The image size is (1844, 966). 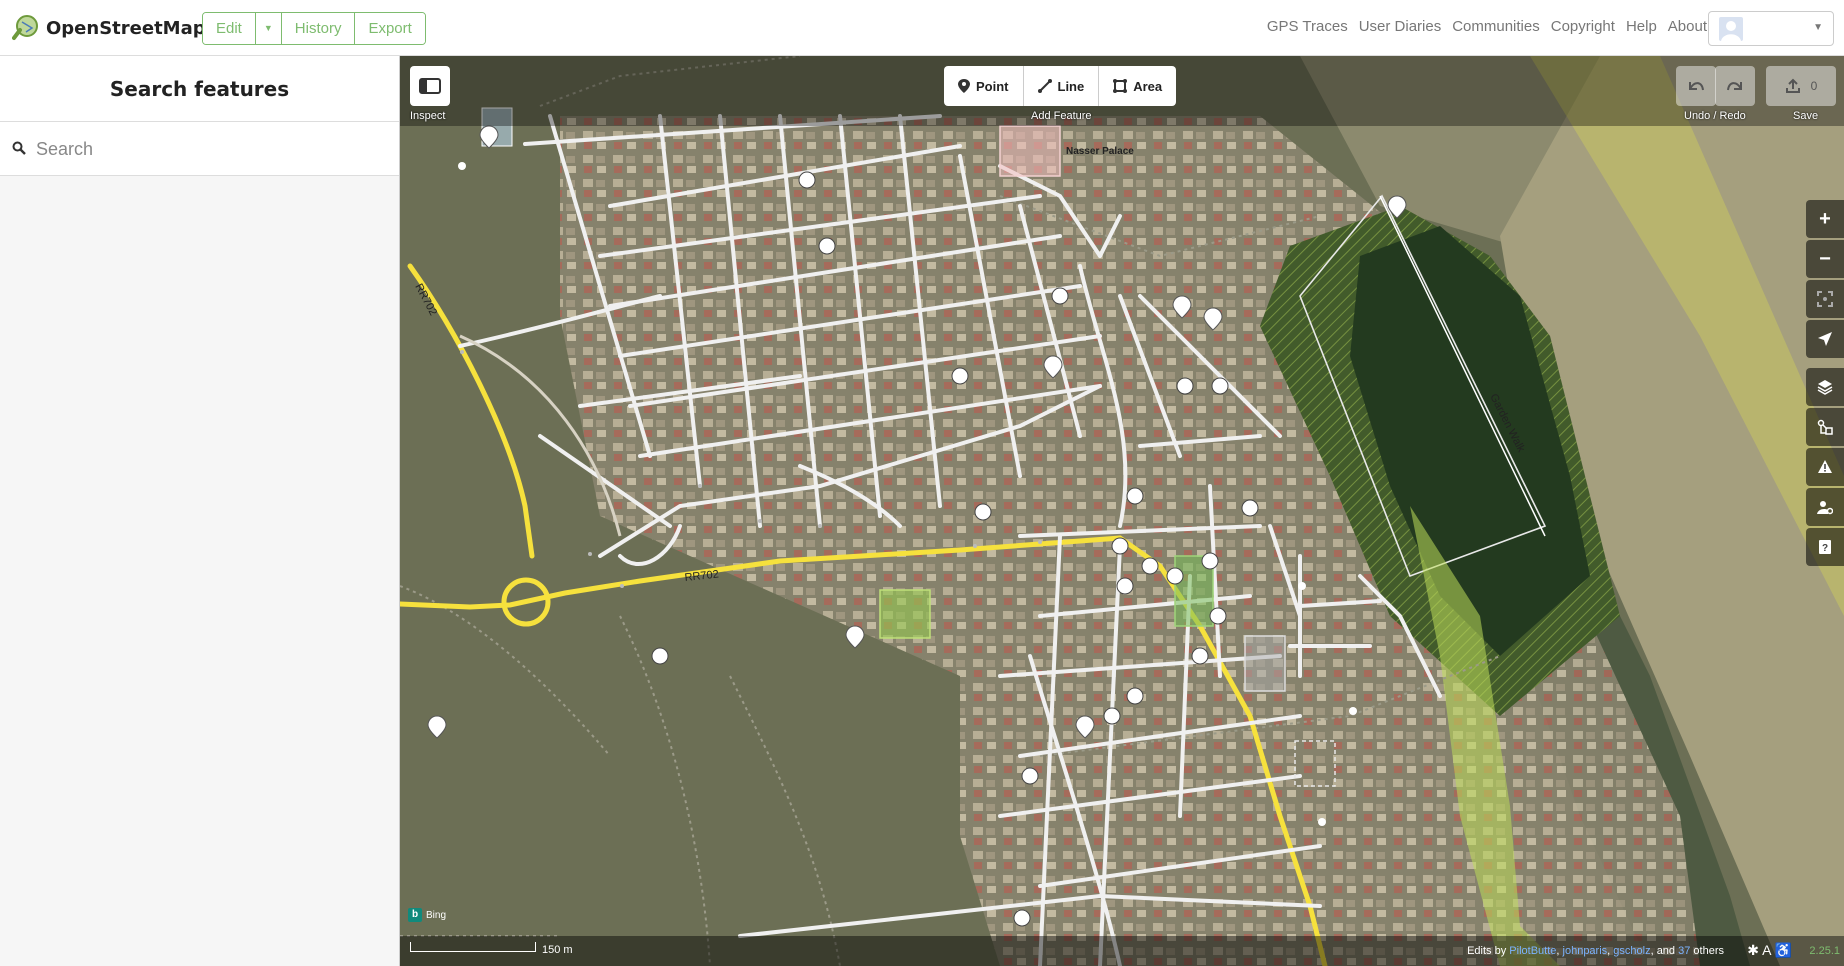 What do you see at coordinates (1532, 951) in the screenshot?
I see `contributor-link: PilotButte` at bounding box center [1532, 951].